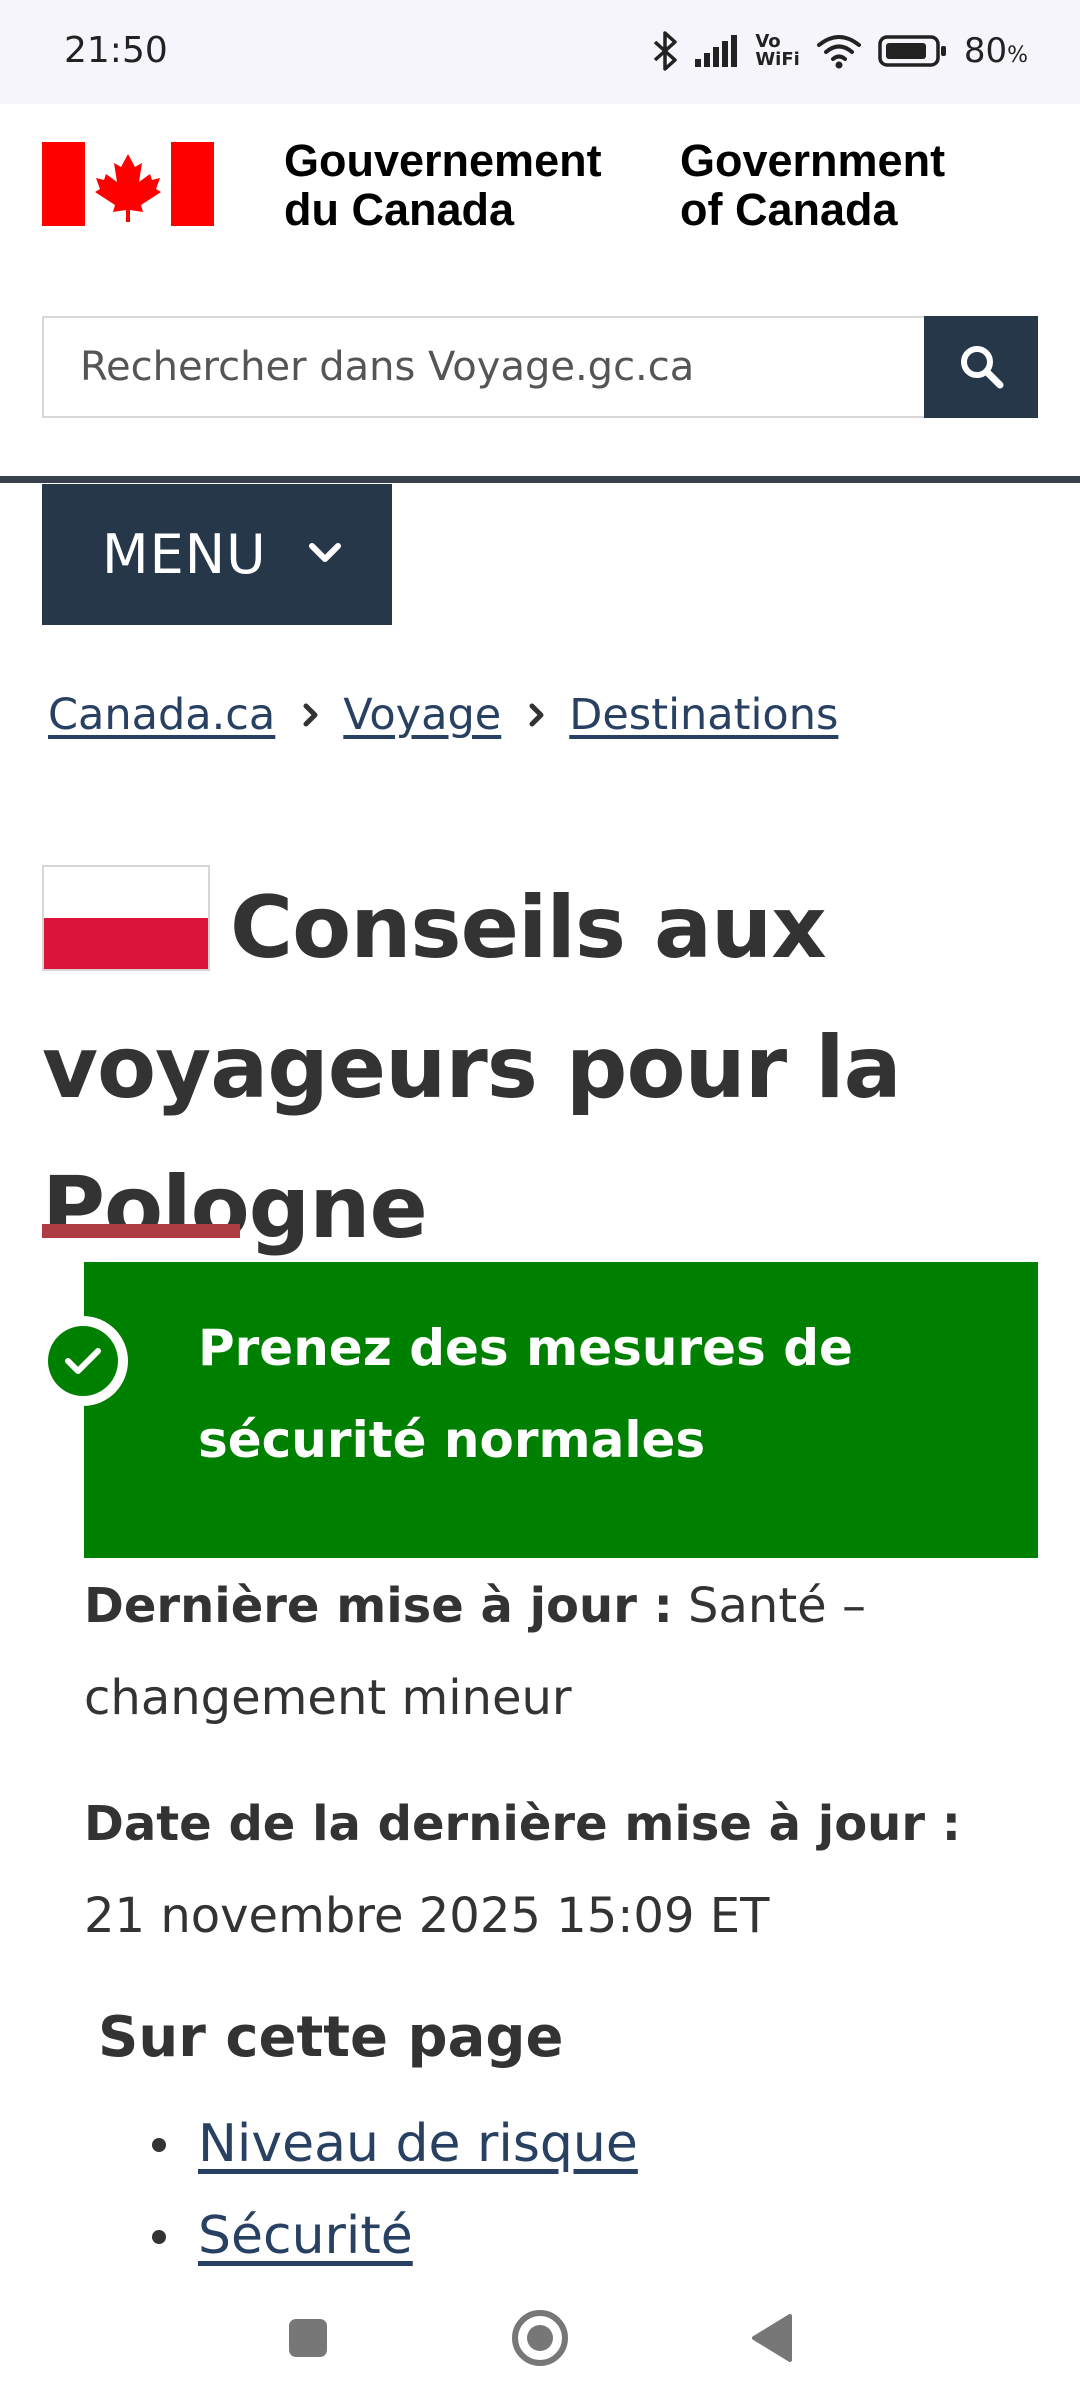 The width and height of the screenshot is (1080, 2400). What do you see at coordinates (378, 1606) in the screenshot?
I see `last-update-label: Dernière mise à jour :` at bounding box center [378, 1606].